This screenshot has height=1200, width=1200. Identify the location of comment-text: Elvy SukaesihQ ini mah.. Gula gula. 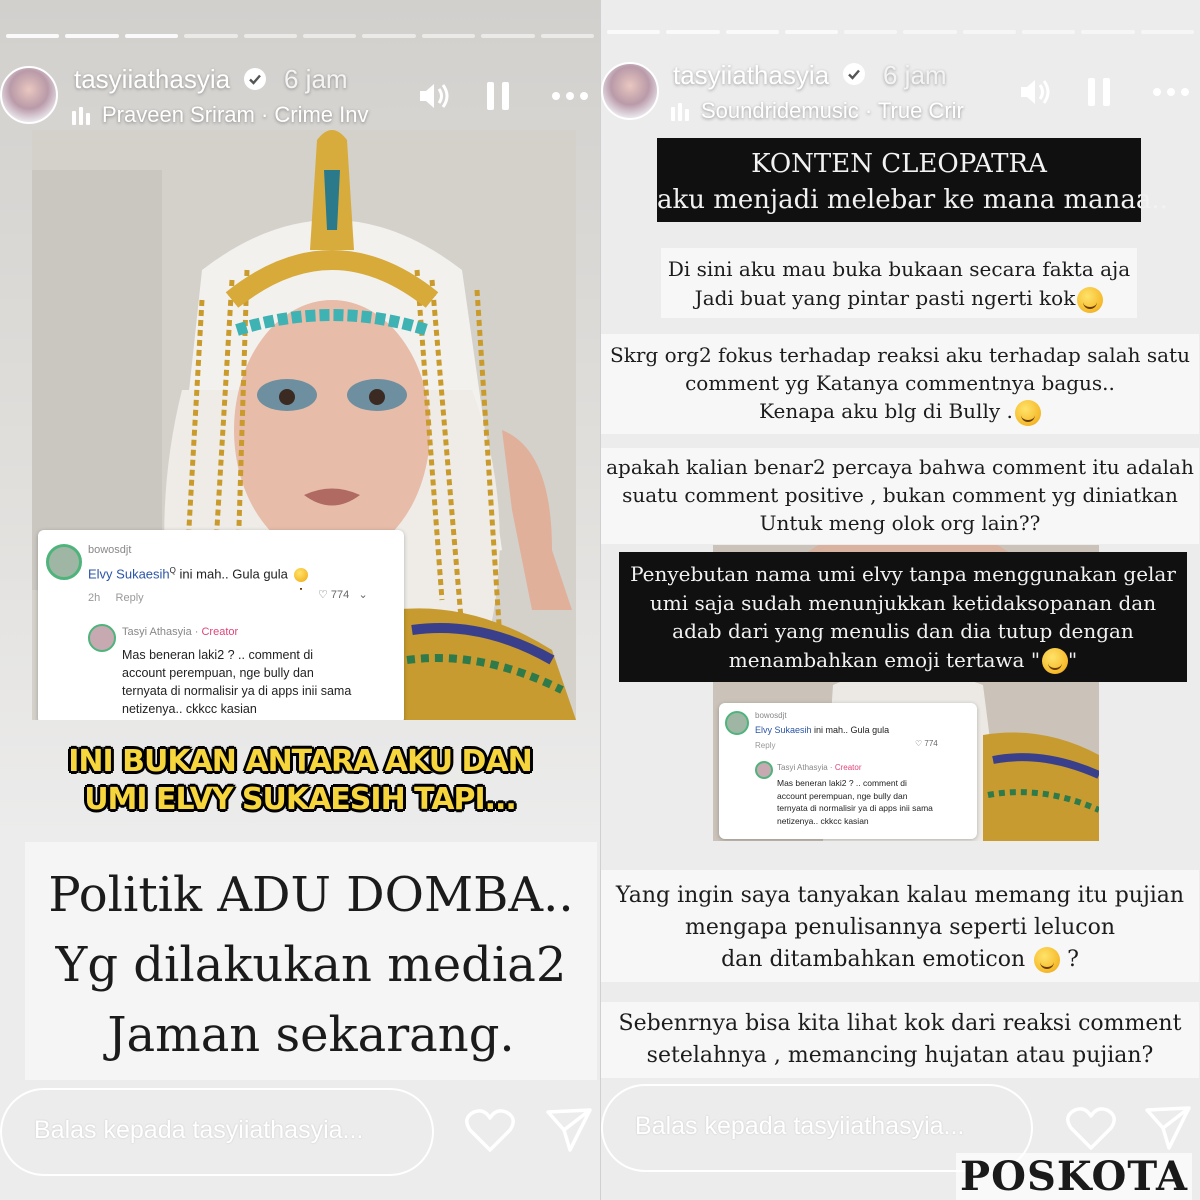
(198, 578).